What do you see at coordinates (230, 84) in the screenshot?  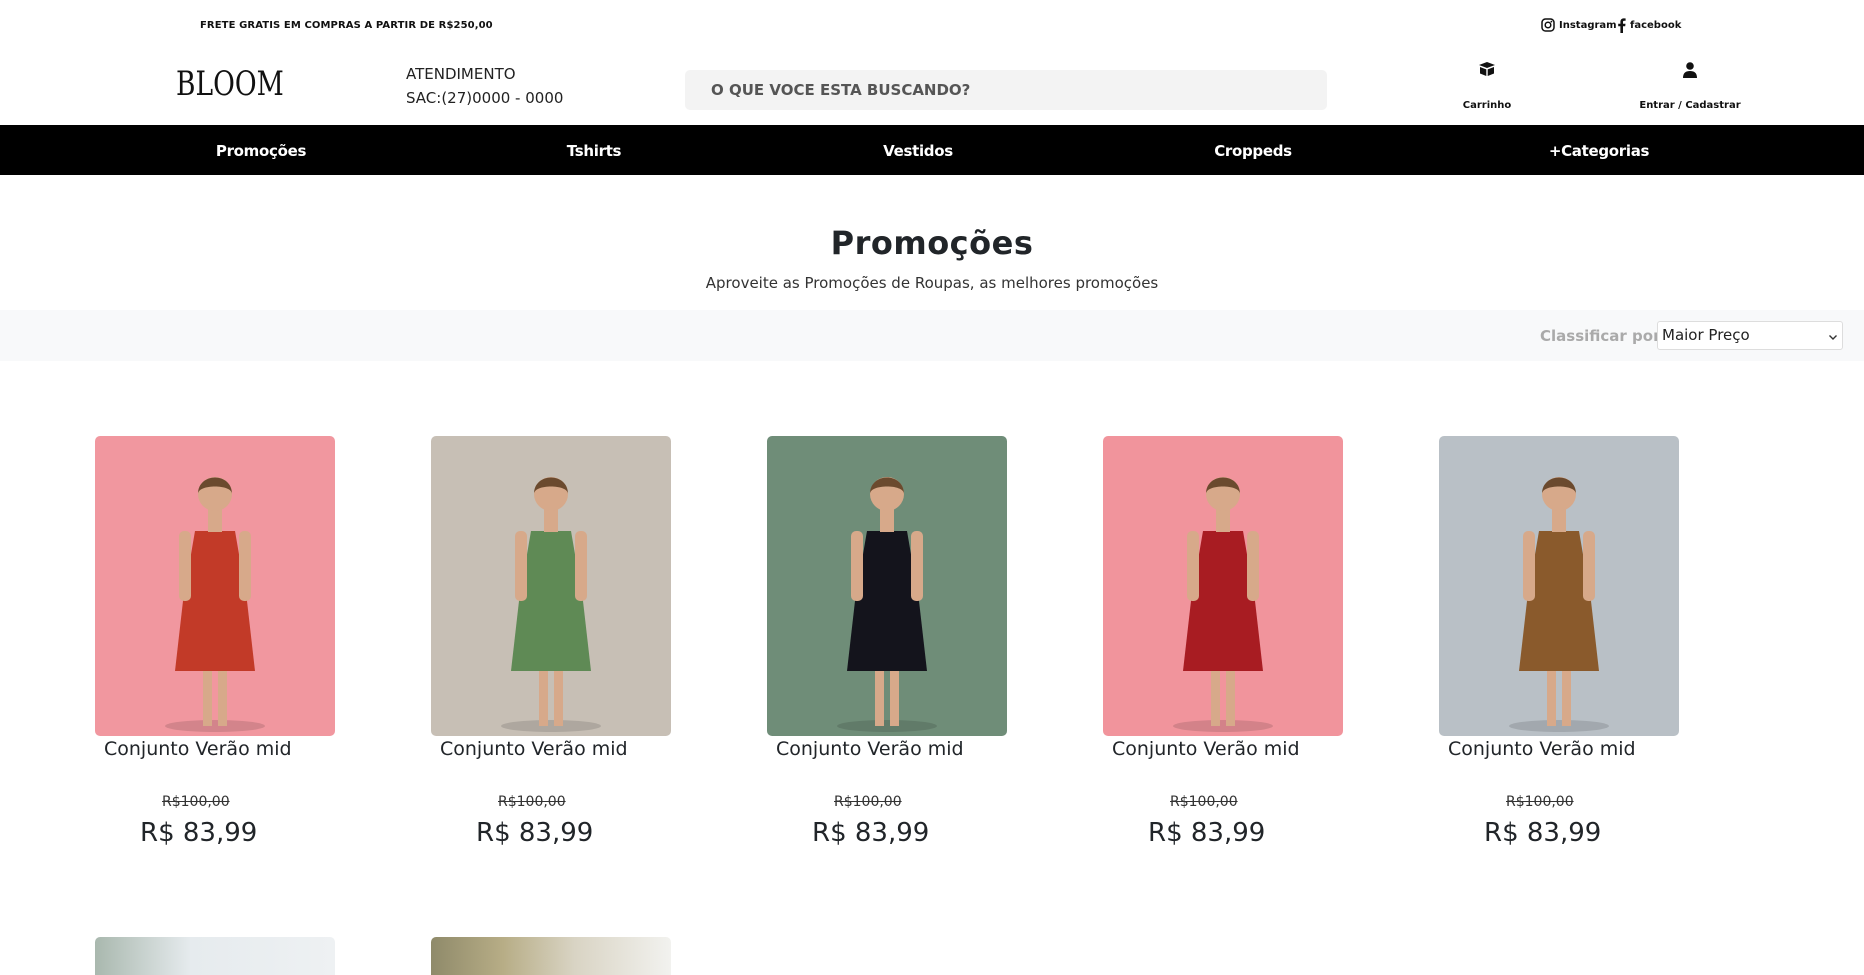 I see `brand-logo: BLOOM` at bounding box center [230, 84].